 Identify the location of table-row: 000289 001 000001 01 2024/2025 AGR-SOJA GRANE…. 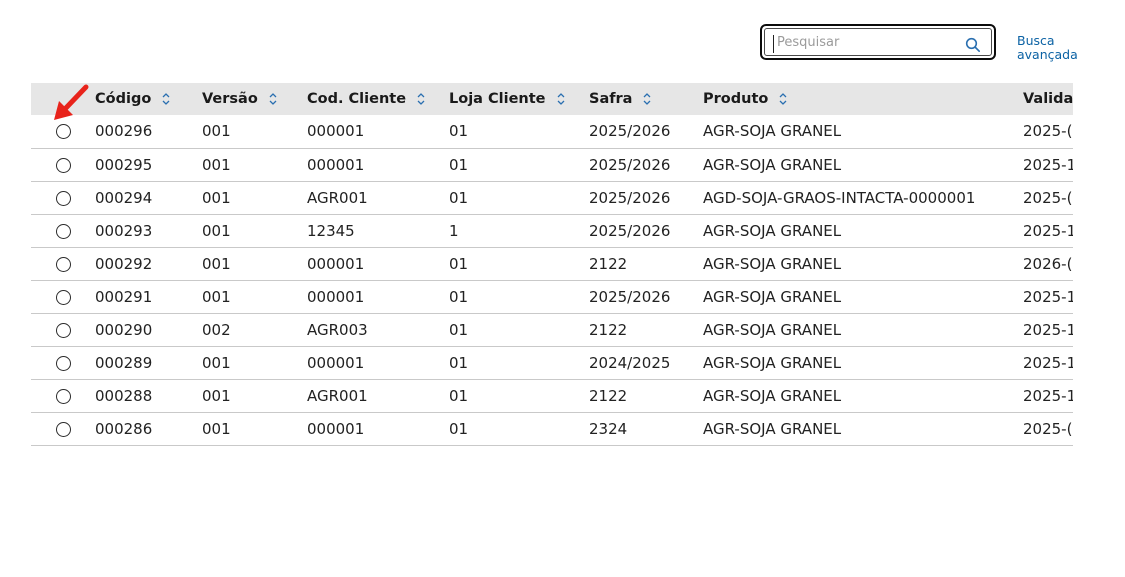
(552, 363).